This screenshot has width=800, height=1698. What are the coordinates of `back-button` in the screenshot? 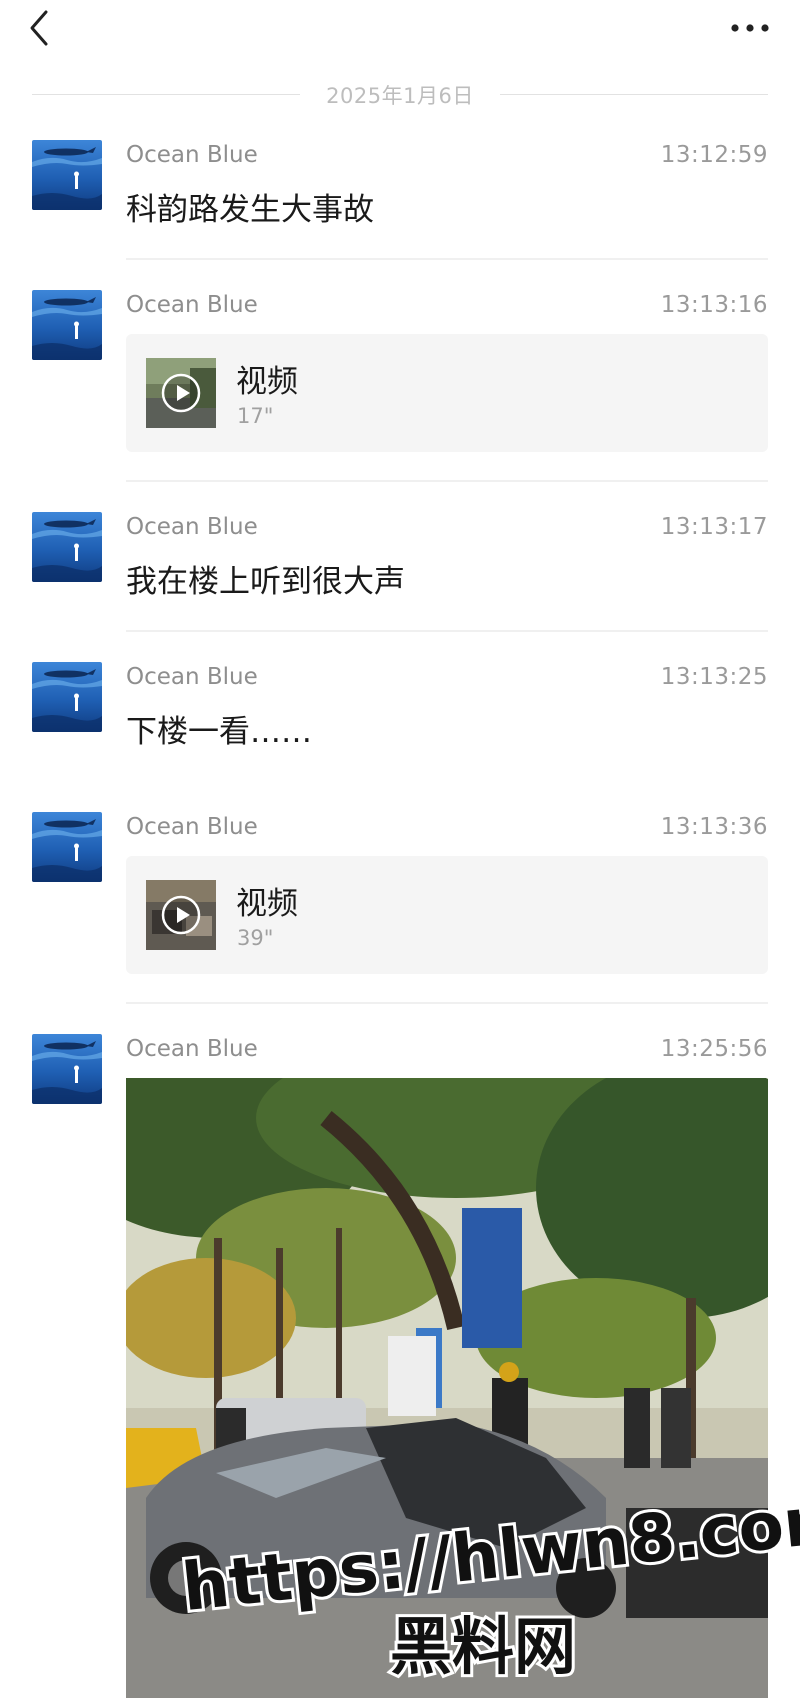 It's located at (42, 28).